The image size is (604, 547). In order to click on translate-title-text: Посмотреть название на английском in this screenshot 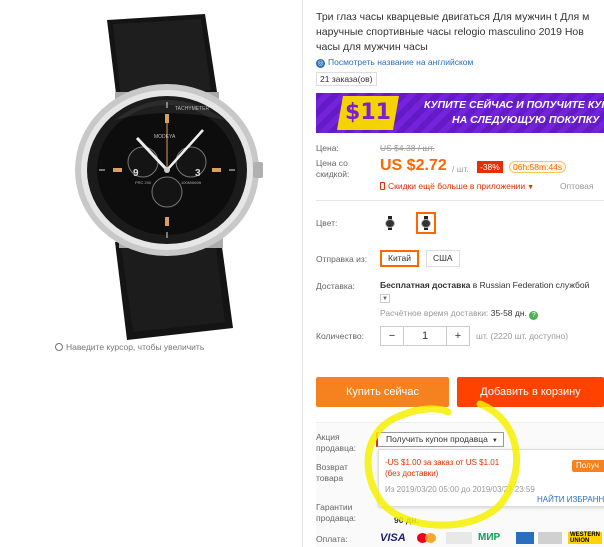, I will do `click(401, 62)`.